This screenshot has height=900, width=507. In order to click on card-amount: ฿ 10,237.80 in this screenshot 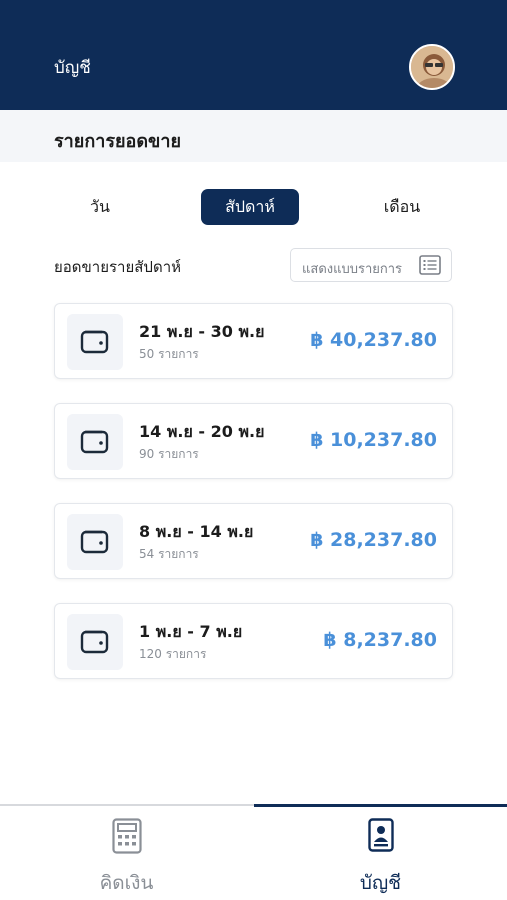, I will do `click(373, 440)`.